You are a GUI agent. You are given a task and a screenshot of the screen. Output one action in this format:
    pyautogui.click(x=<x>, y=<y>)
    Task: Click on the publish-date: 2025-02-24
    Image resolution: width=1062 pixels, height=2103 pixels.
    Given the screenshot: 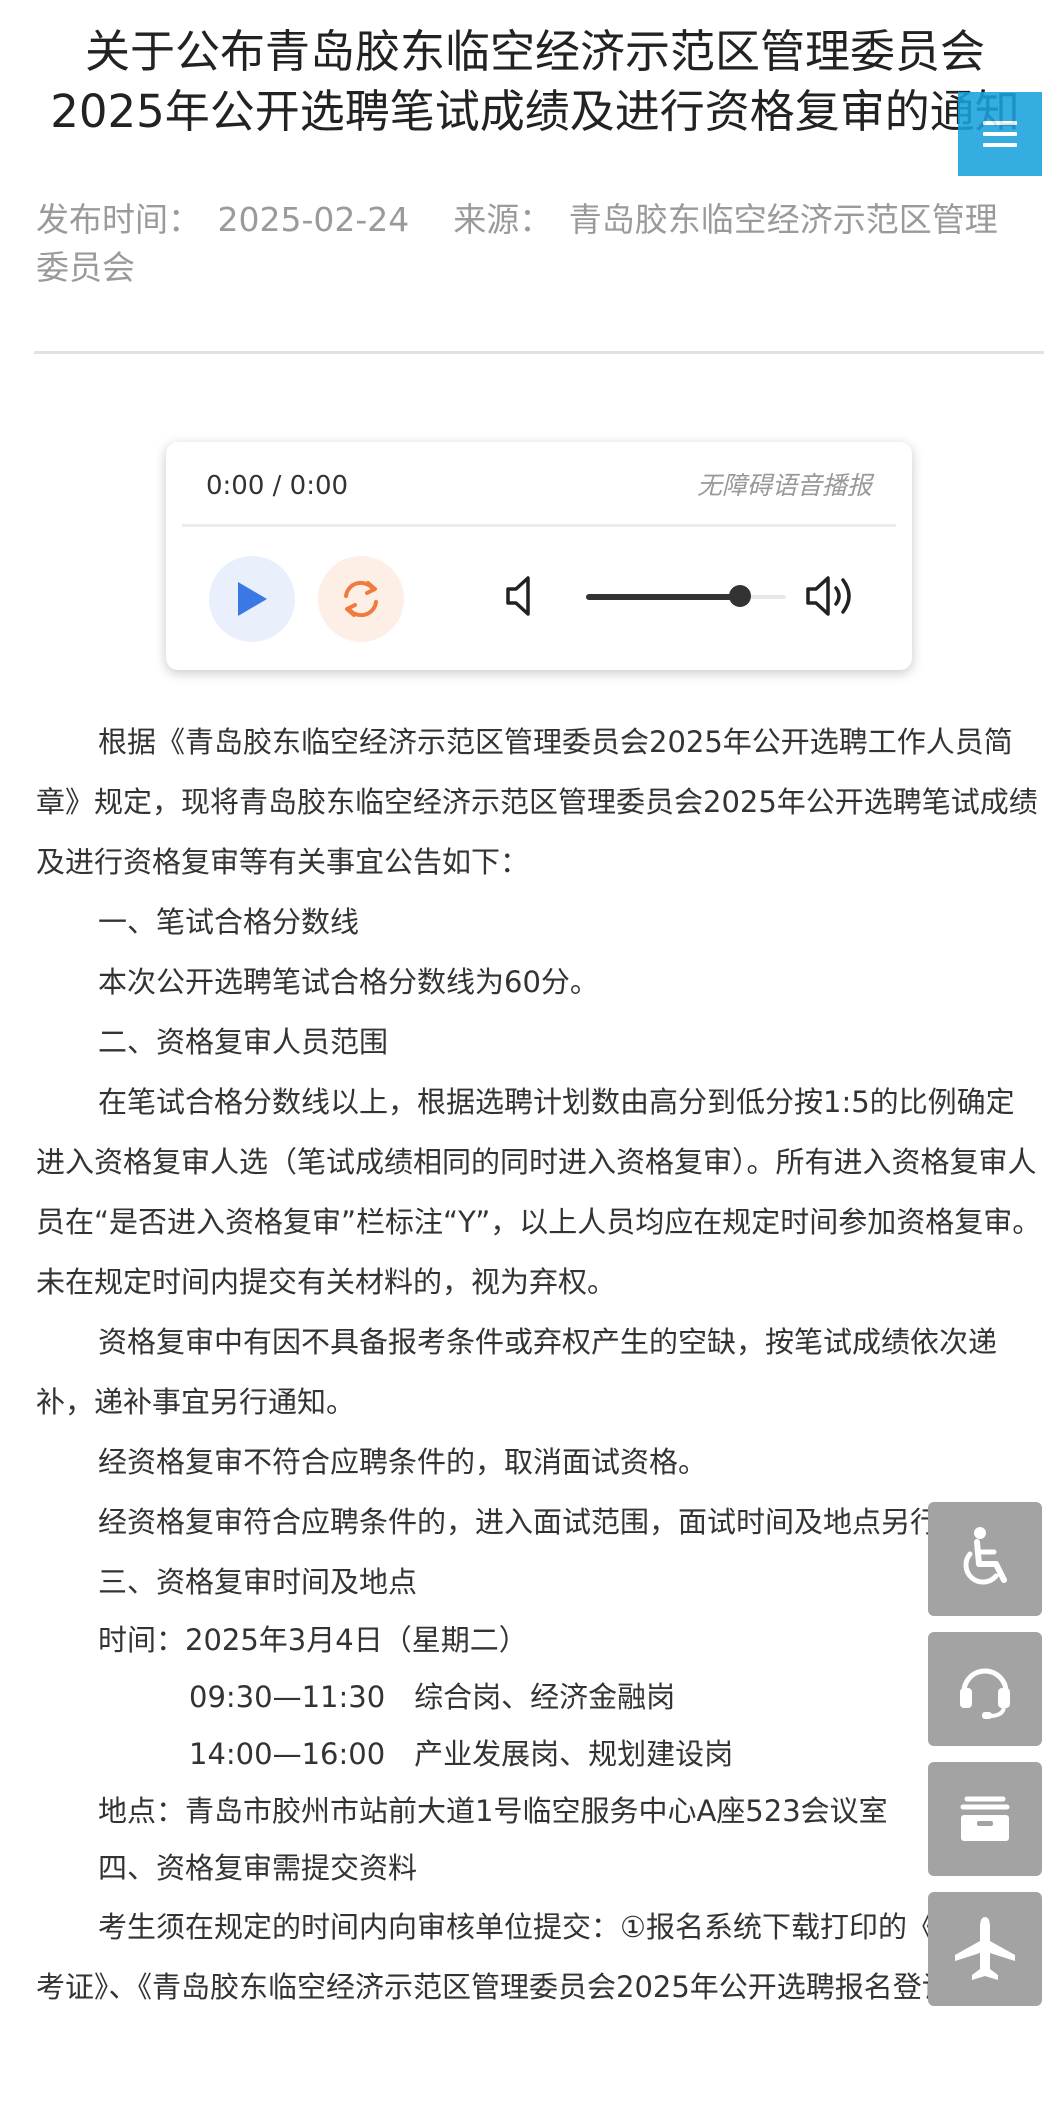 What is the action you would take?
    pyautogui.click(x=313, y=219)
    